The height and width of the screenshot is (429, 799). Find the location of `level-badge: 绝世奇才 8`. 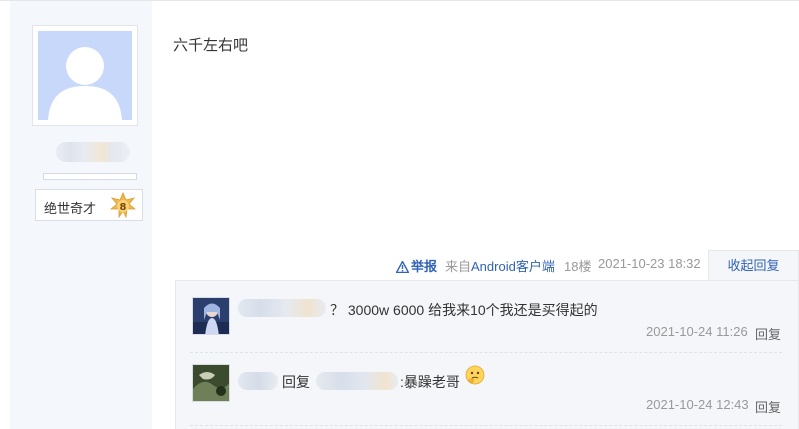

level-badge: 绝世奇才 8 is located at coordinates (89, 205).